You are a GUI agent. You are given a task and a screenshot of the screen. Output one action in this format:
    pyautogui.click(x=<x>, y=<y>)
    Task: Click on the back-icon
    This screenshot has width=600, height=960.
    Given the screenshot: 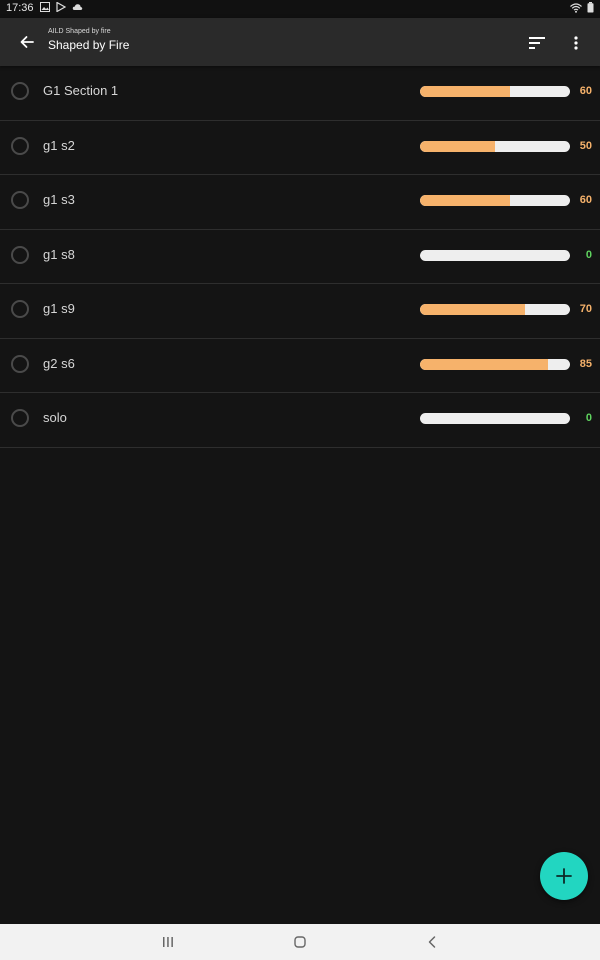 What is the action you would take?
    pyautogui.click(x=432, y=942)
    